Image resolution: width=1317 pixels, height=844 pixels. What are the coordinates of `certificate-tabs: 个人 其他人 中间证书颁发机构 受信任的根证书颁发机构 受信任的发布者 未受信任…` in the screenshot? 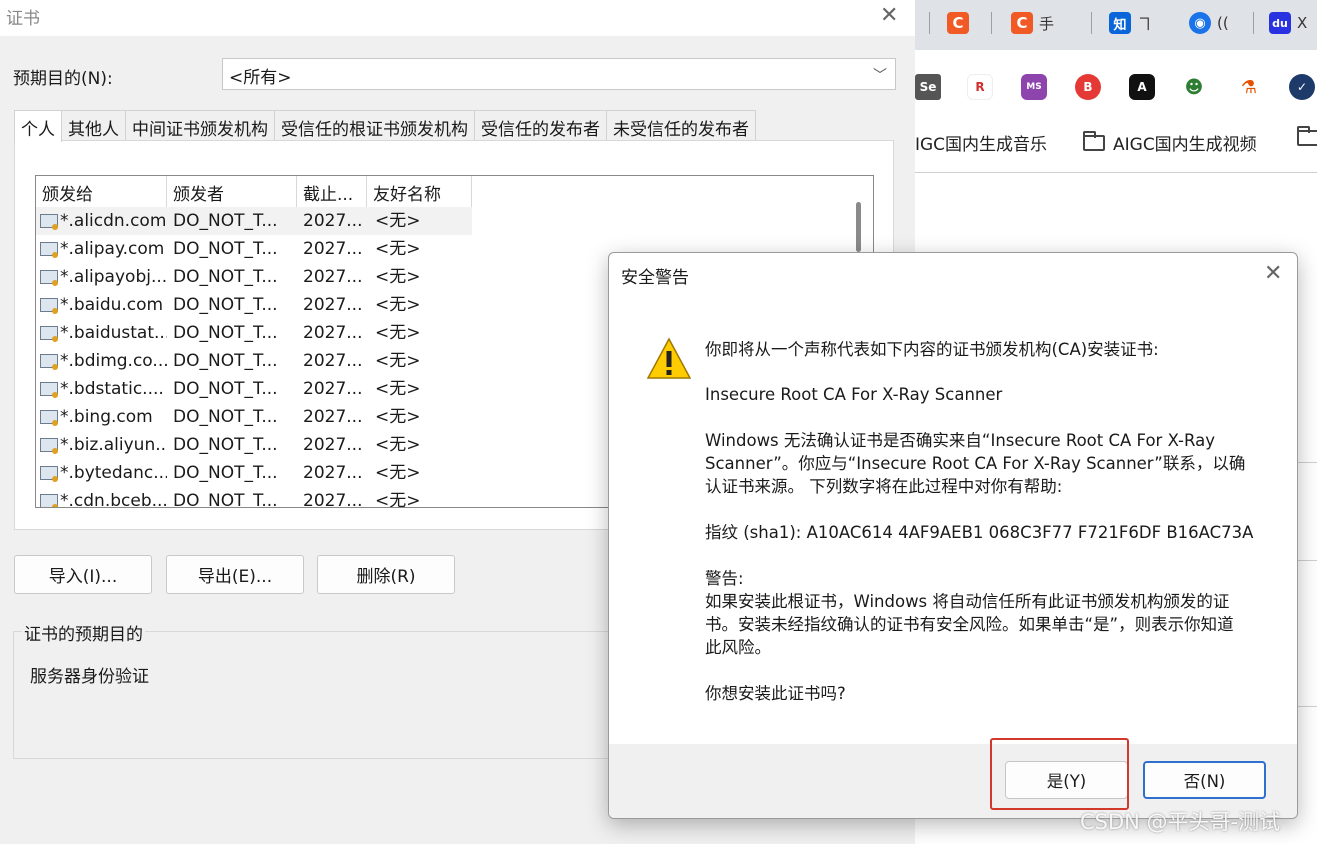 It's located at (385, 126).